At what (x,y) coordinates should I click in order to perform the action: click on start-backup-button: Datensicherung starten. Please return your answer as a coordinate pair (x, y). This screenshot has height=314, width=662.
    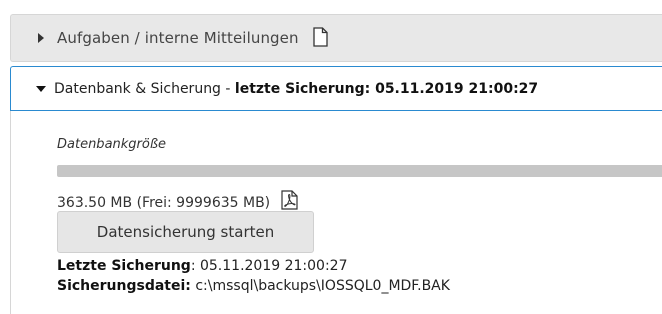
    Looking at the image, I should click on (185, 232).